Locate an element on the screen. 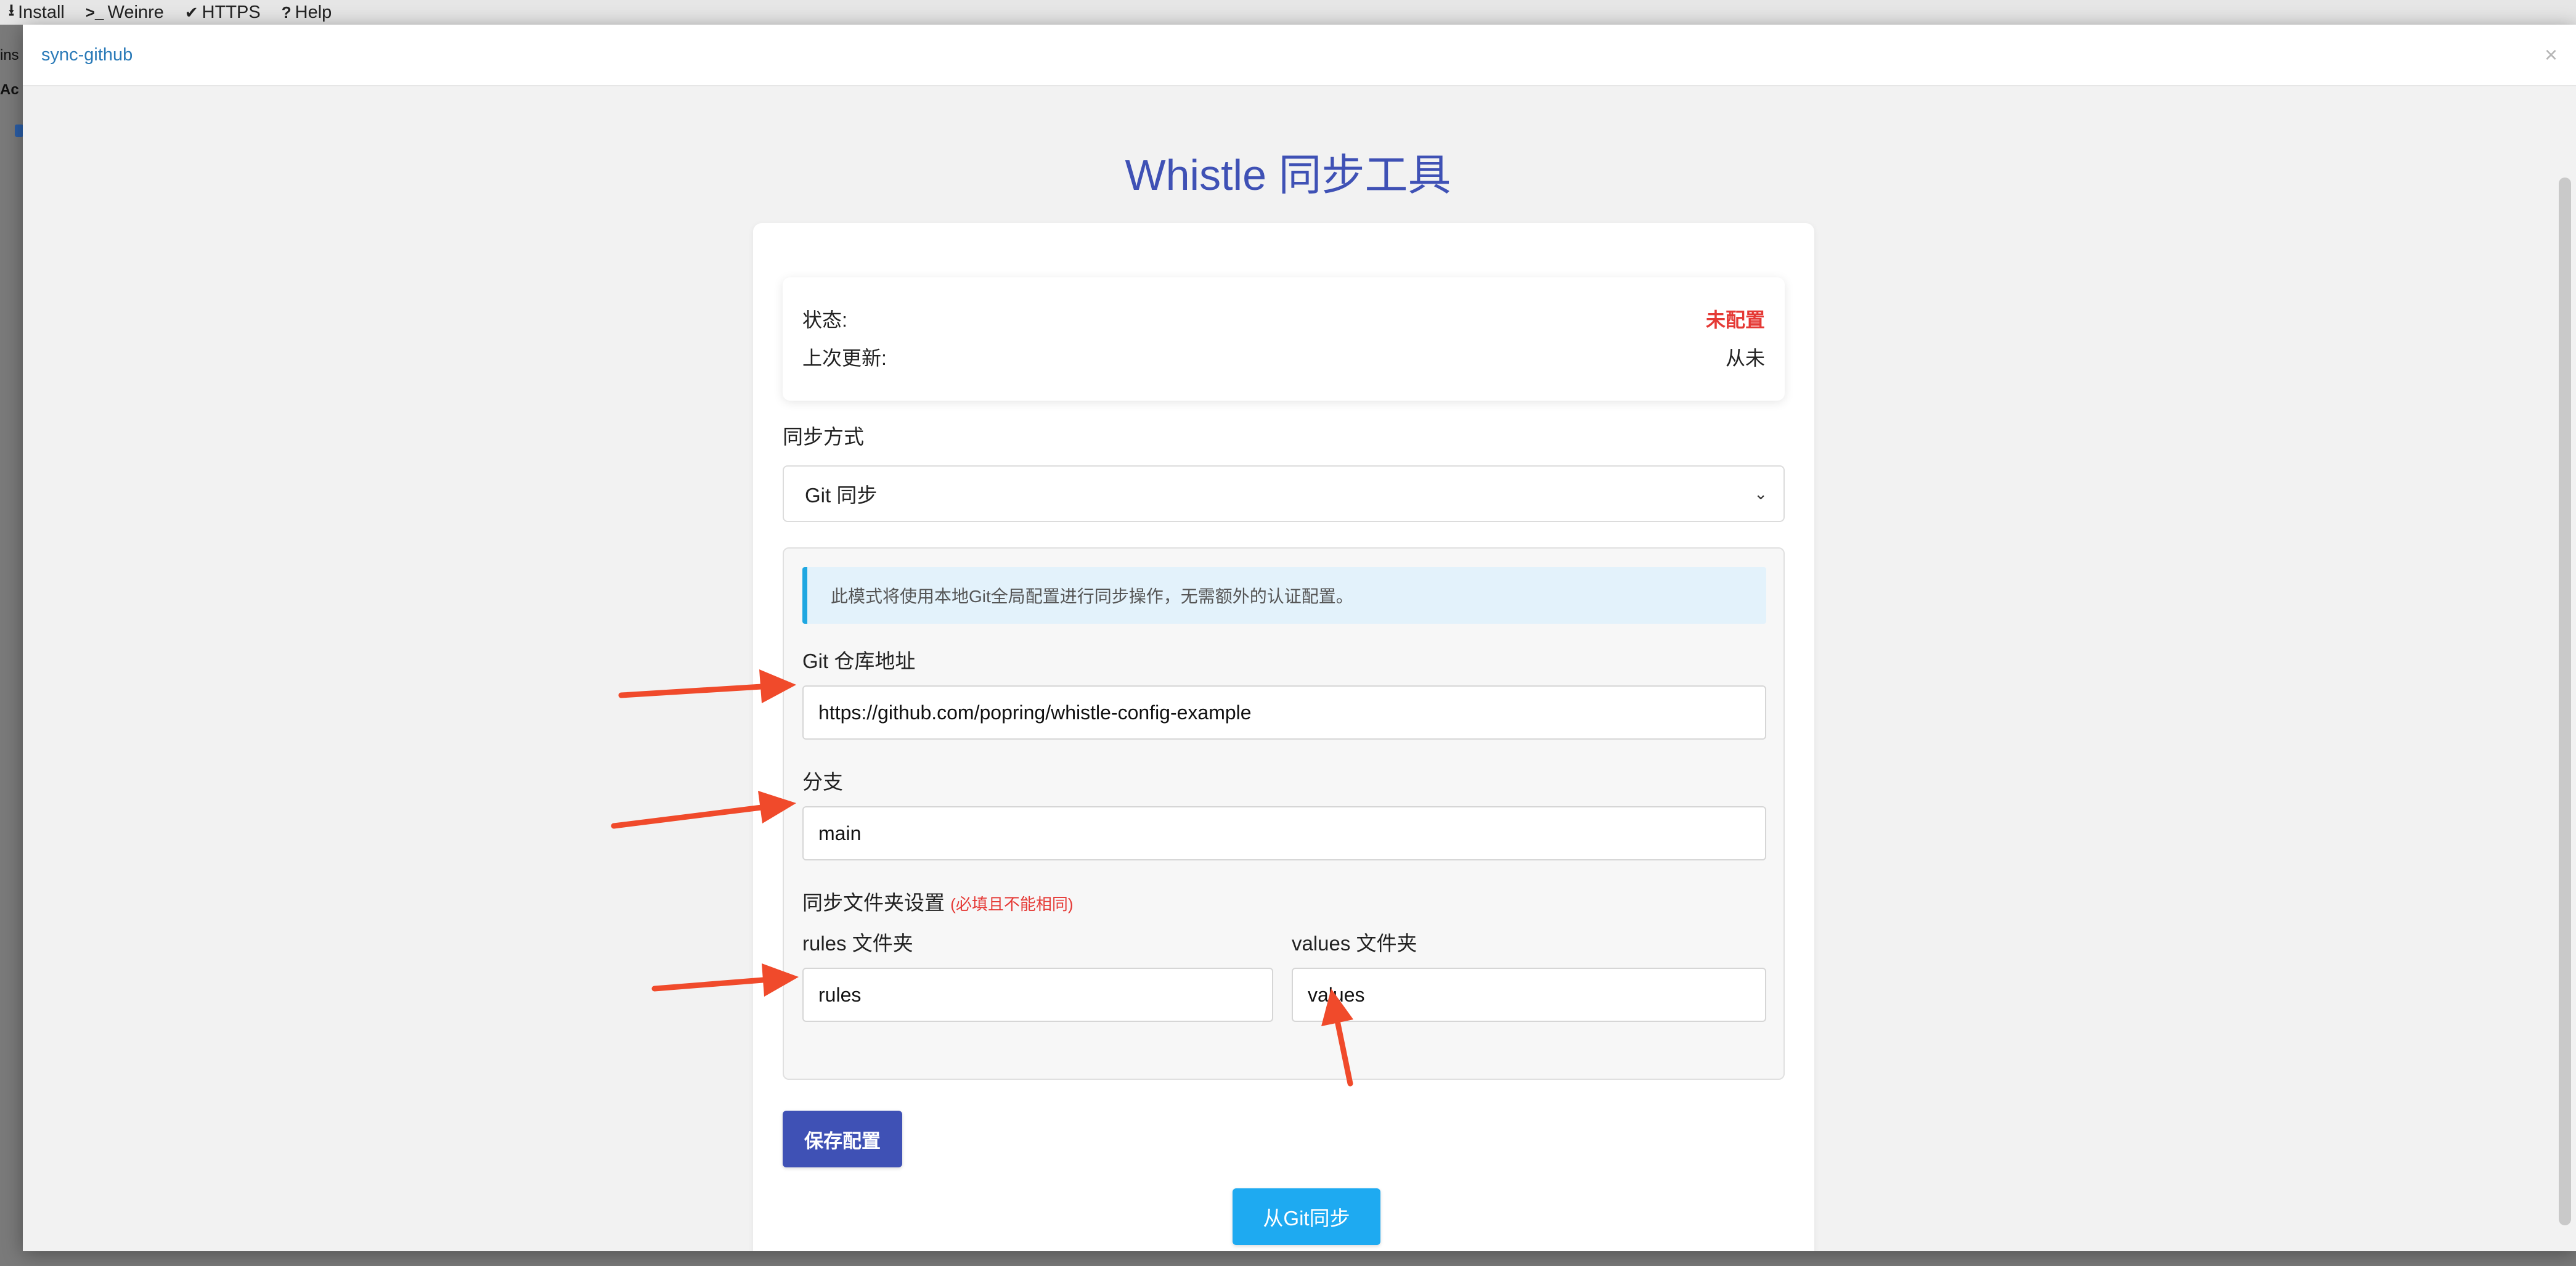  page-title: Whistle 同步工具 is located at coordinates (1288, 175).